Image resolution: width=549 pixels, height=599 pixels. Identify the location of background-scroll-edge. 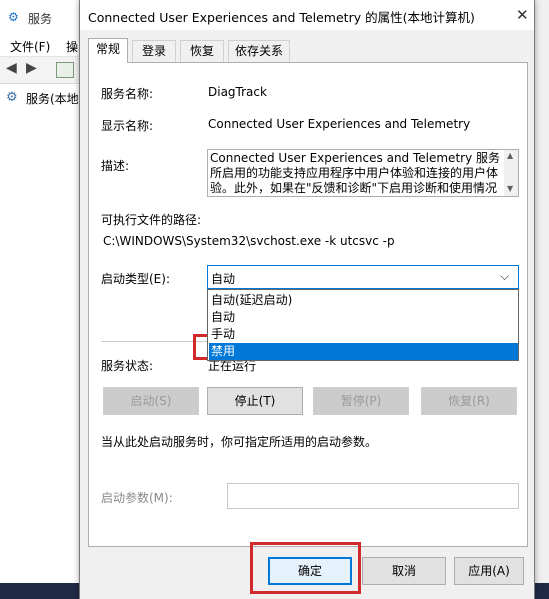
(541, 299).